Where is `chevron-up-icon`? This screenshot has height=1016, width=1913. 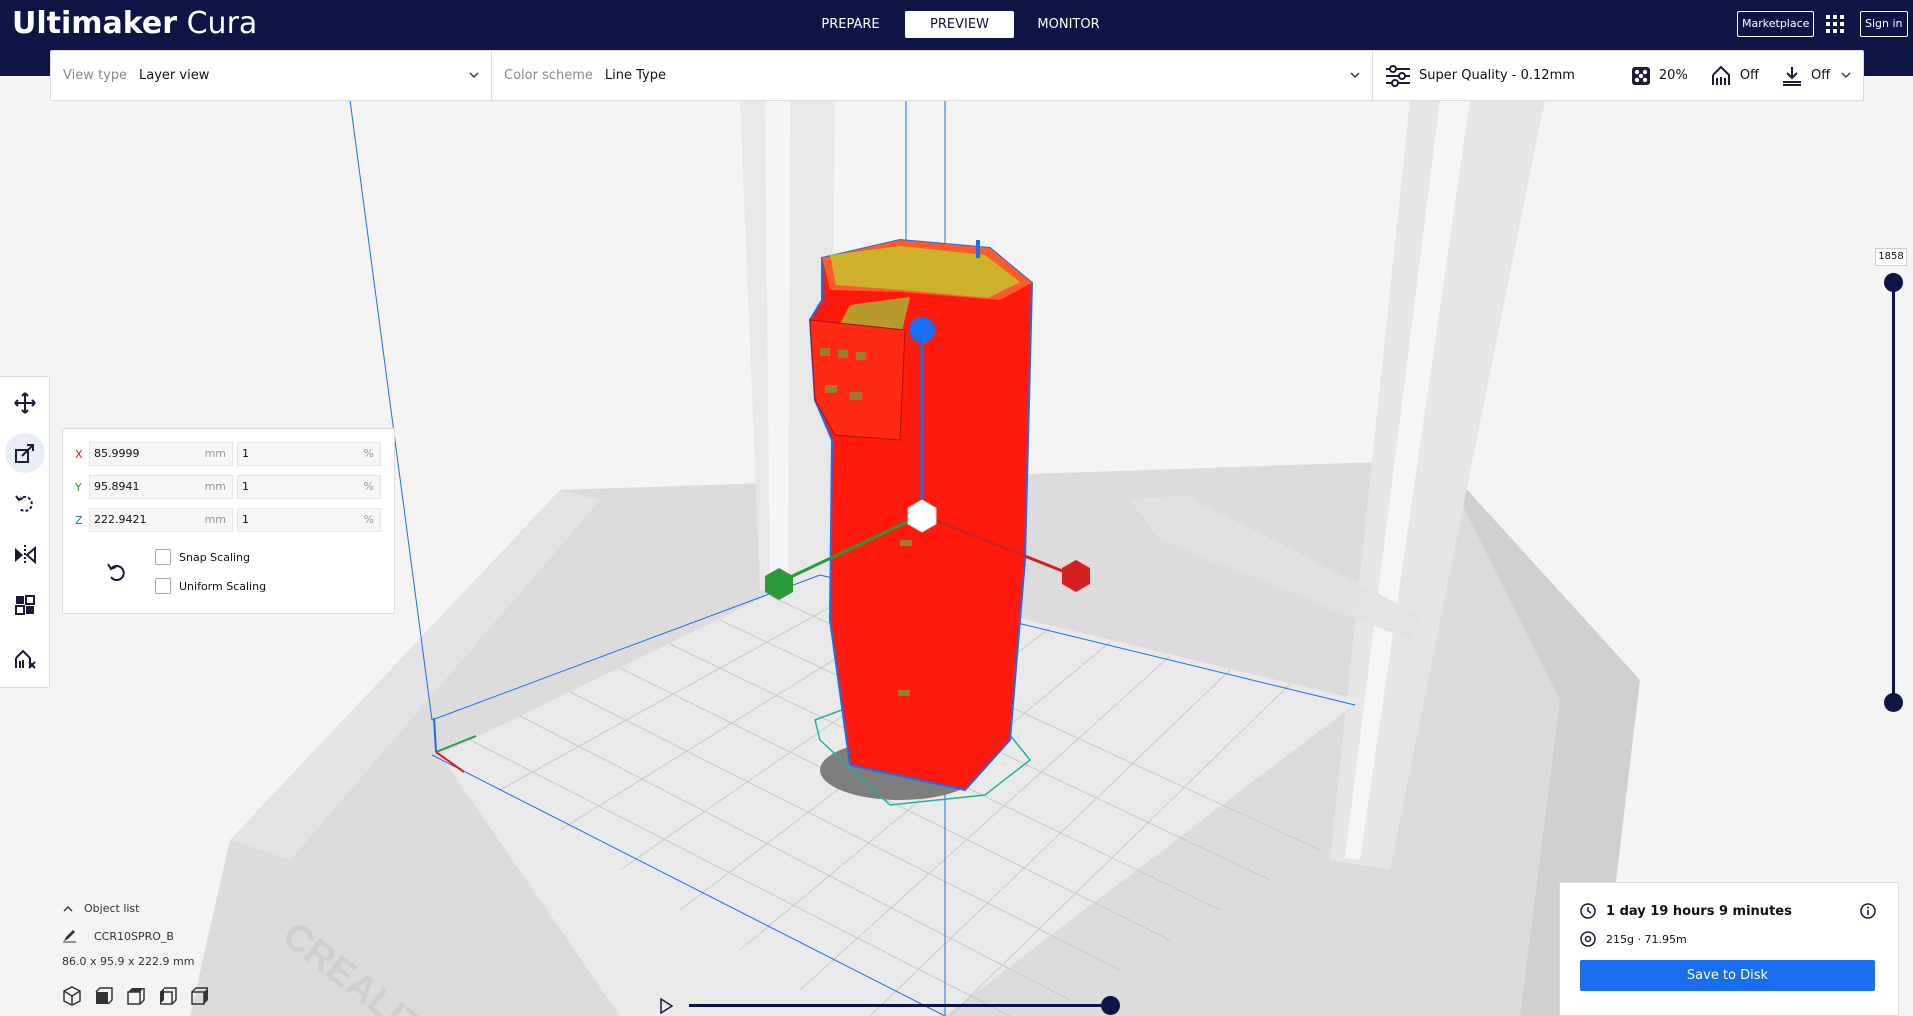
chevron-up-icon is located at coordinates (68, 908).